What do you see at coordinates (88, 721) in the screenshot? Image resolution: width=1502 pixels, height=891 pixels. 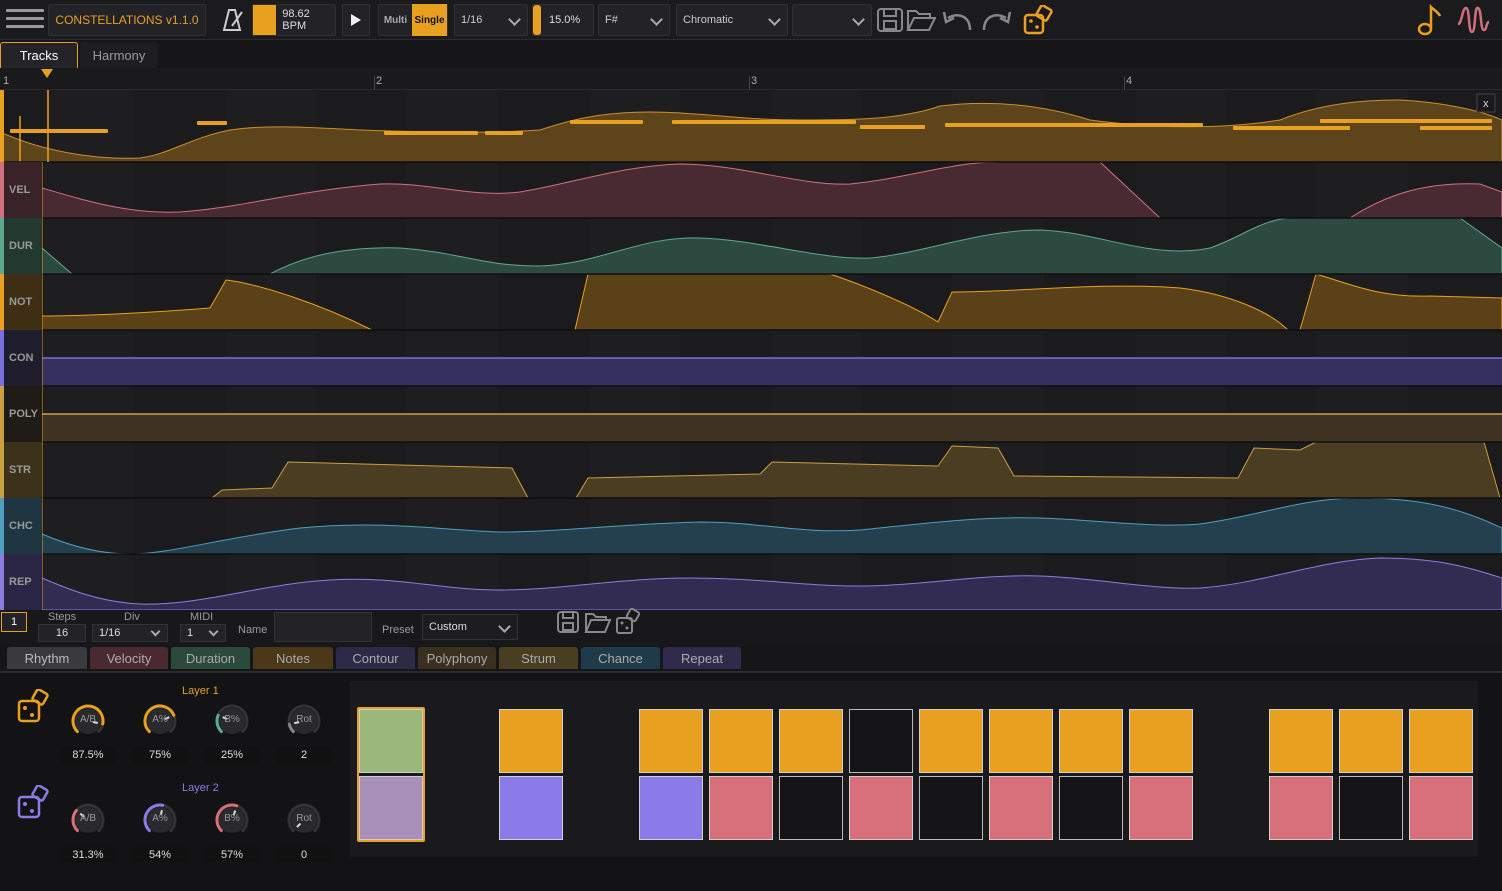 I see `knob-layer1-ab: A/B` at bounding box center [88, 721].